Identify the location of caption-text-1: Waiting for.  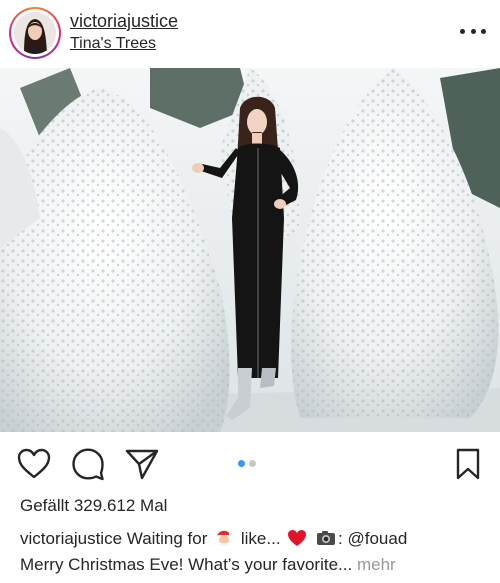
(167, 538).